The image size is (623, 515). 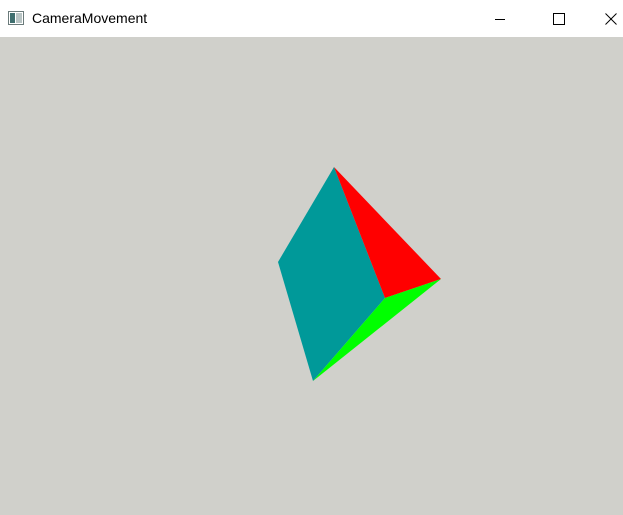 What do you see at coordinates (611, 18) in the screenshot?
I see `close-icon` at bounding box center [611, 18].